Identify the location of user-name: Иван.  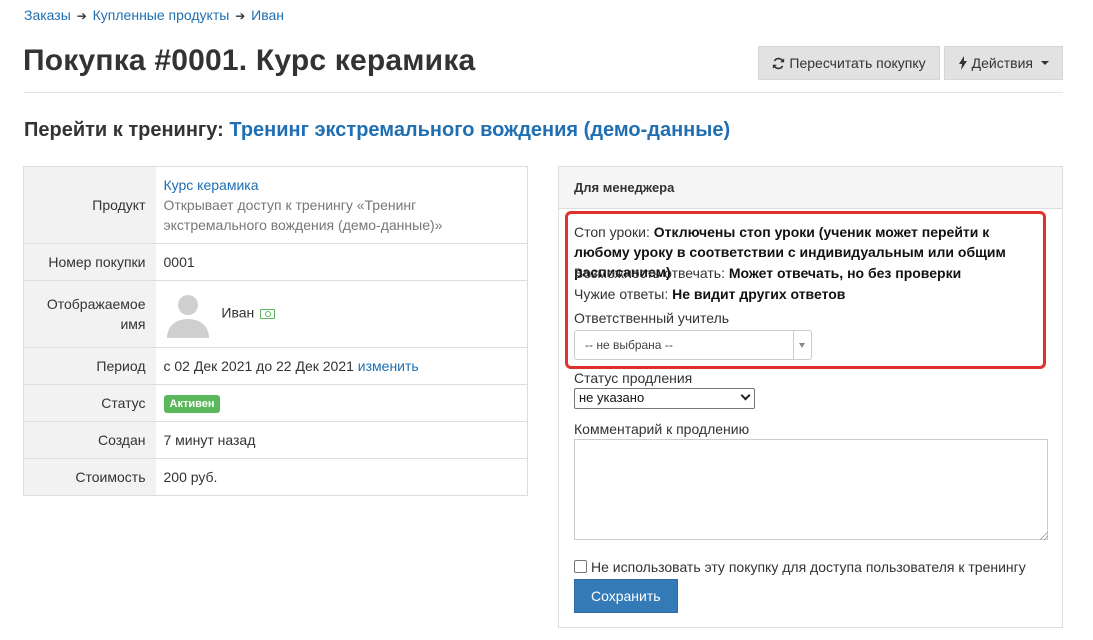
(237, 313).